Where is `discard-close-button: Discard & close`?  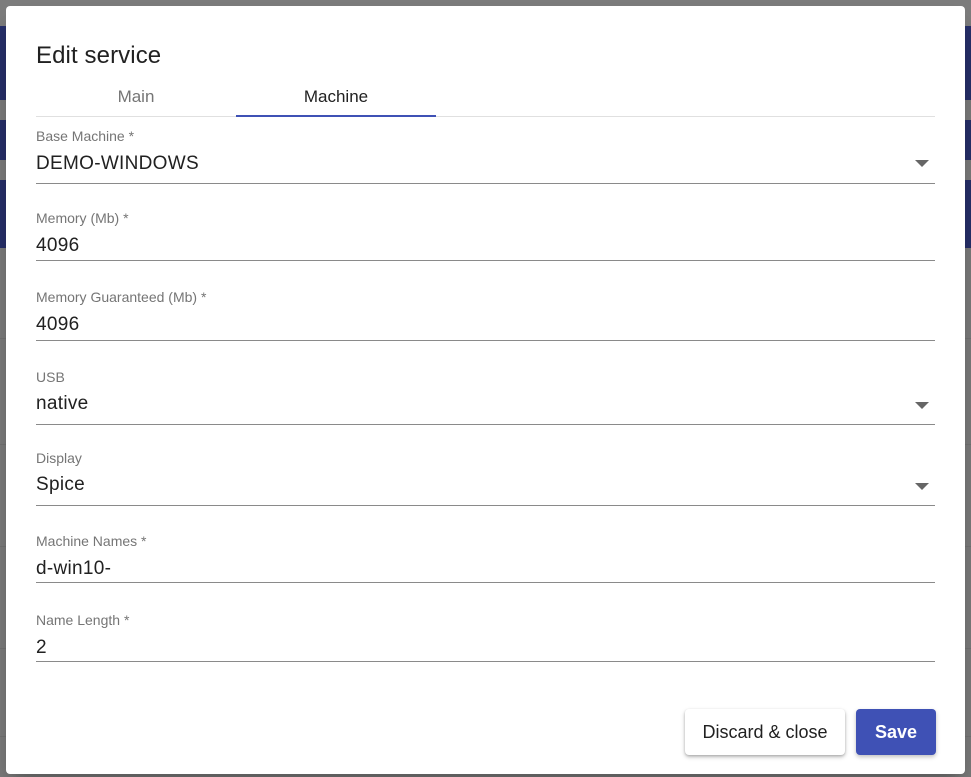
discard-close-button: Discard & close is located at coordinates (765, 732).